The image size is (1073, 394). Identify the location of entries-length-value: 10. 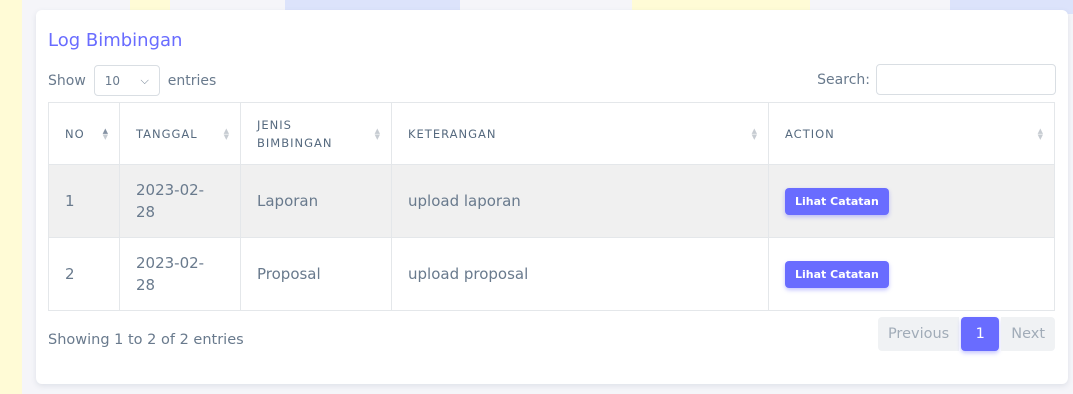
(112, 80).